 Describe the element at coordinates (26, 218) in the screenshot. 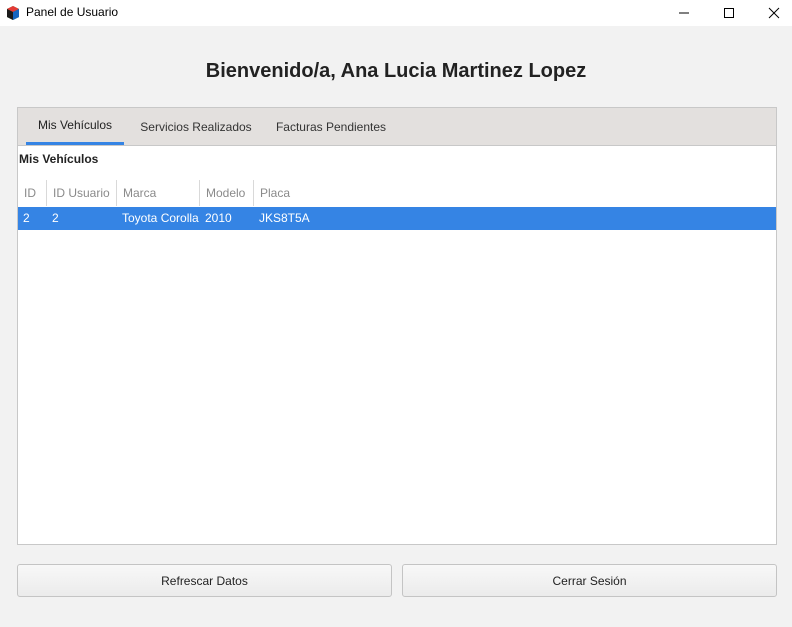

I see `cell-id: 2` at that location.